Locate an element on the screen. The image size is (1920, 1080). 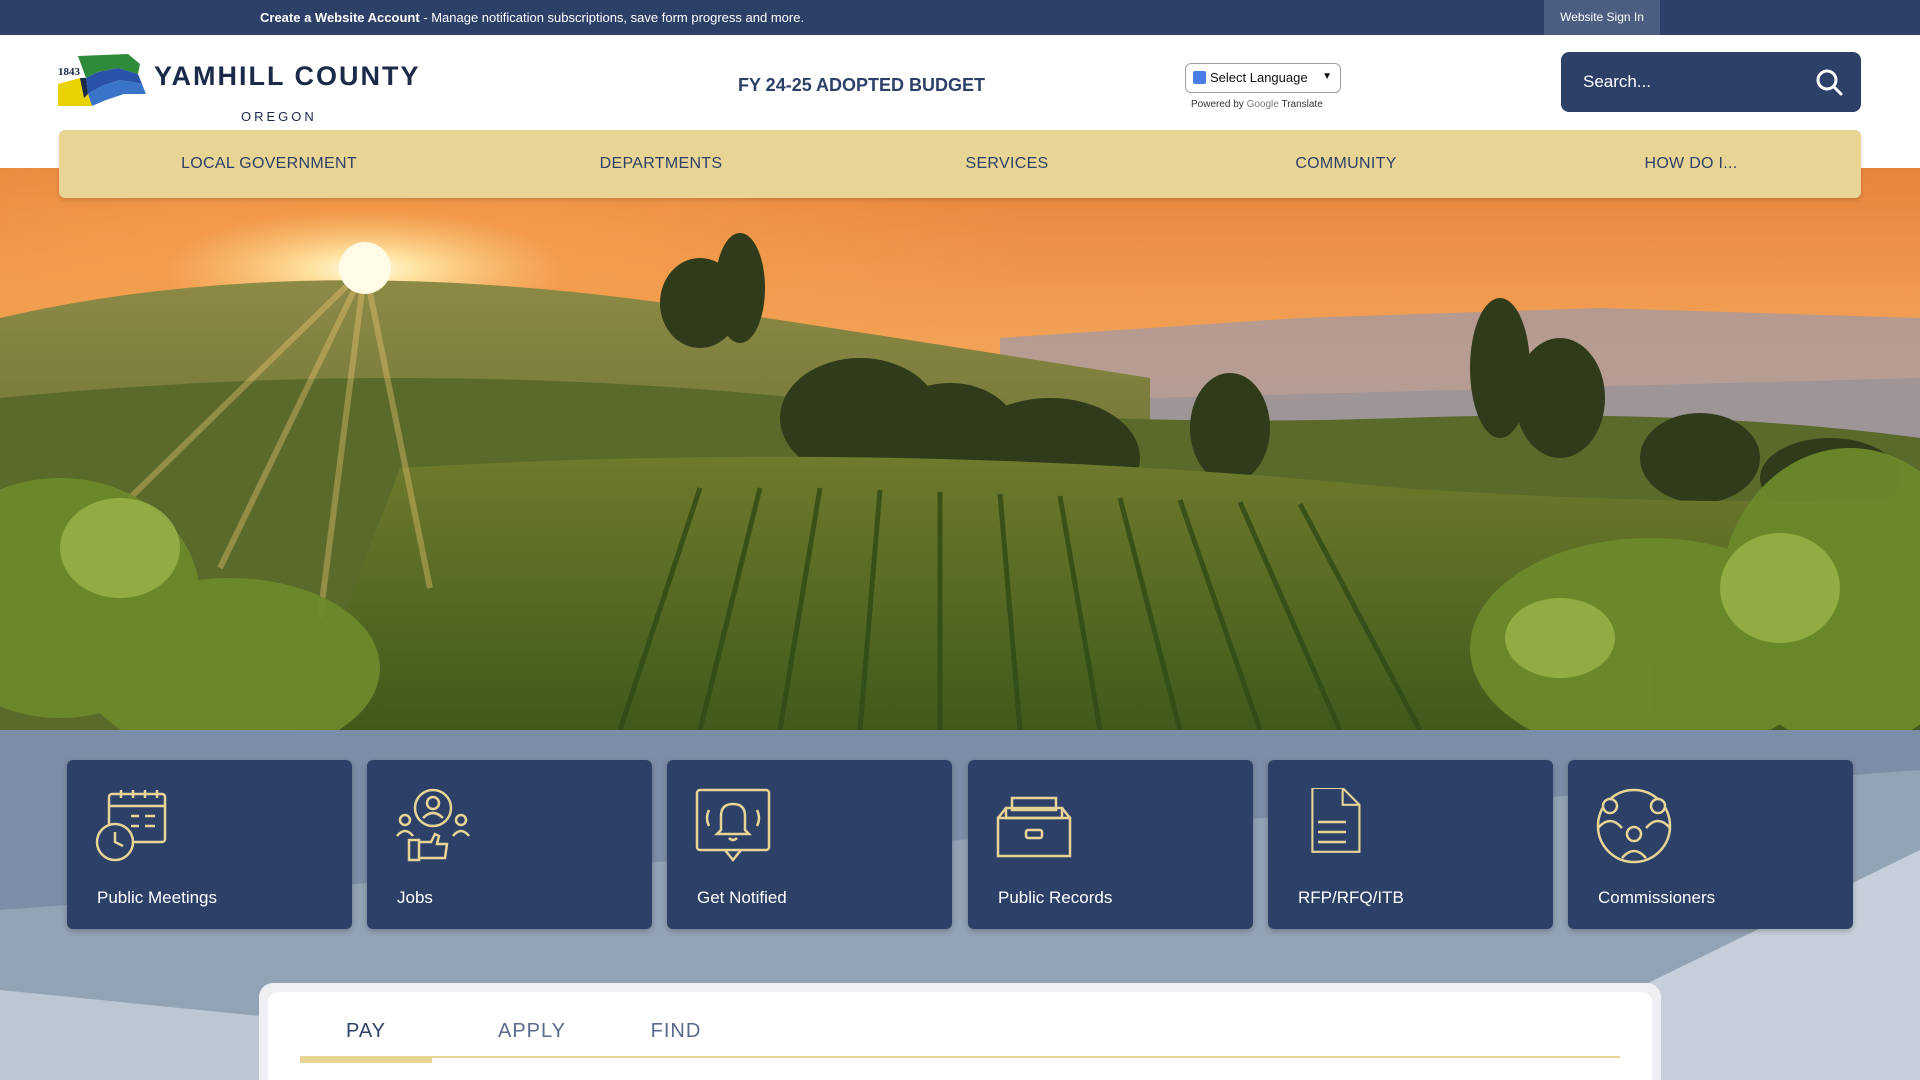
people-group-icon is located at coordinates (1634, 826).